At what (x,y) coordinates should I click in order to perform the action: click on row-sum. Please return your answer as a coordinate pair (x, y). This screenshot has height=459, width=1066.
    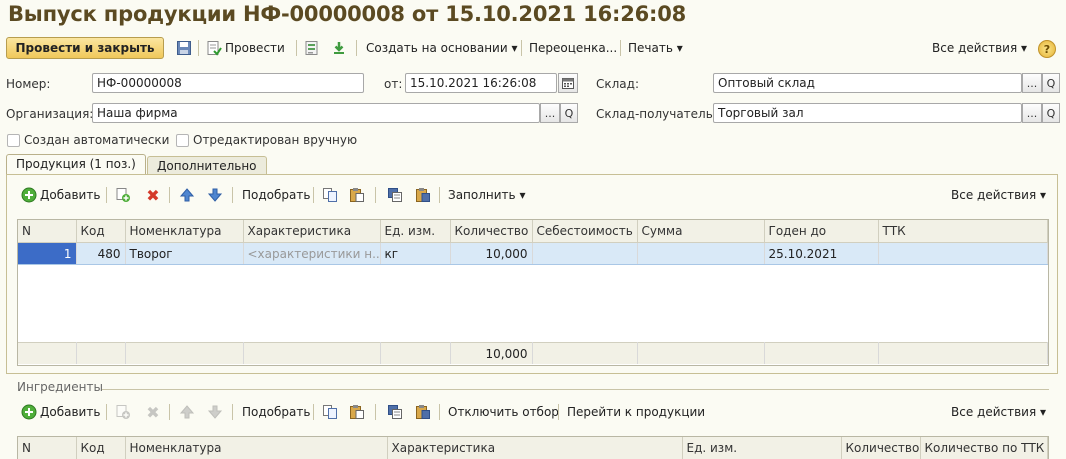
    Looking at the image, I should click on (701, 253).